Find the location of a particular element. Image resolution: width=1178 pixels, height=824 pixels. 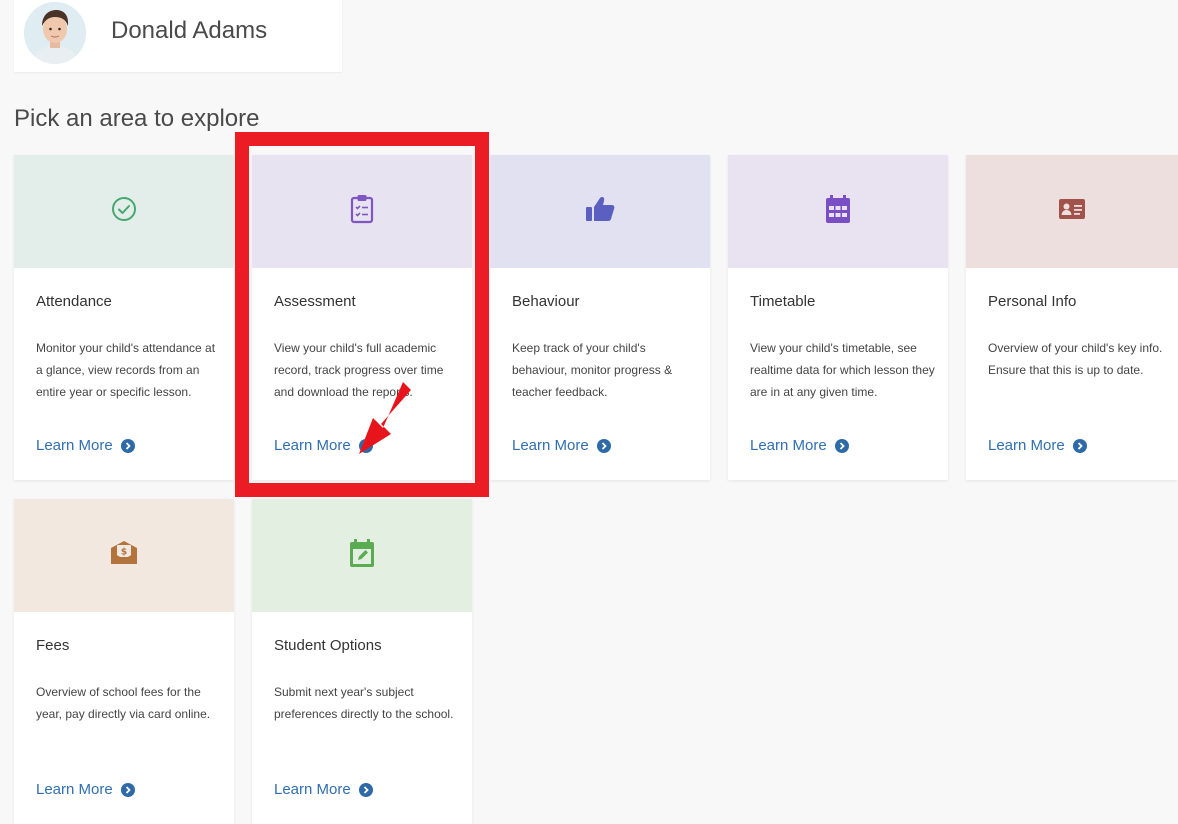

tile-banner: $ is located at coordinates (124, 555).